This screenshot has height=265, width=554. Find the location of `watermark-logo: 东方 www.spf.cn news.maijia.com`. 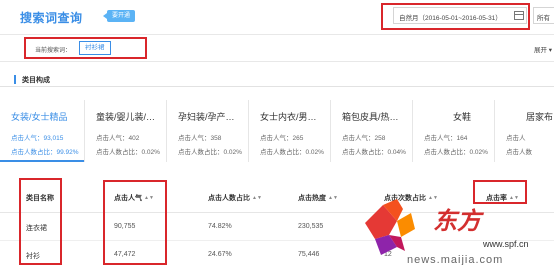

watermark-logo: 东方 www.spf.cn news.maijia.com is located at coordinates (447, 232).